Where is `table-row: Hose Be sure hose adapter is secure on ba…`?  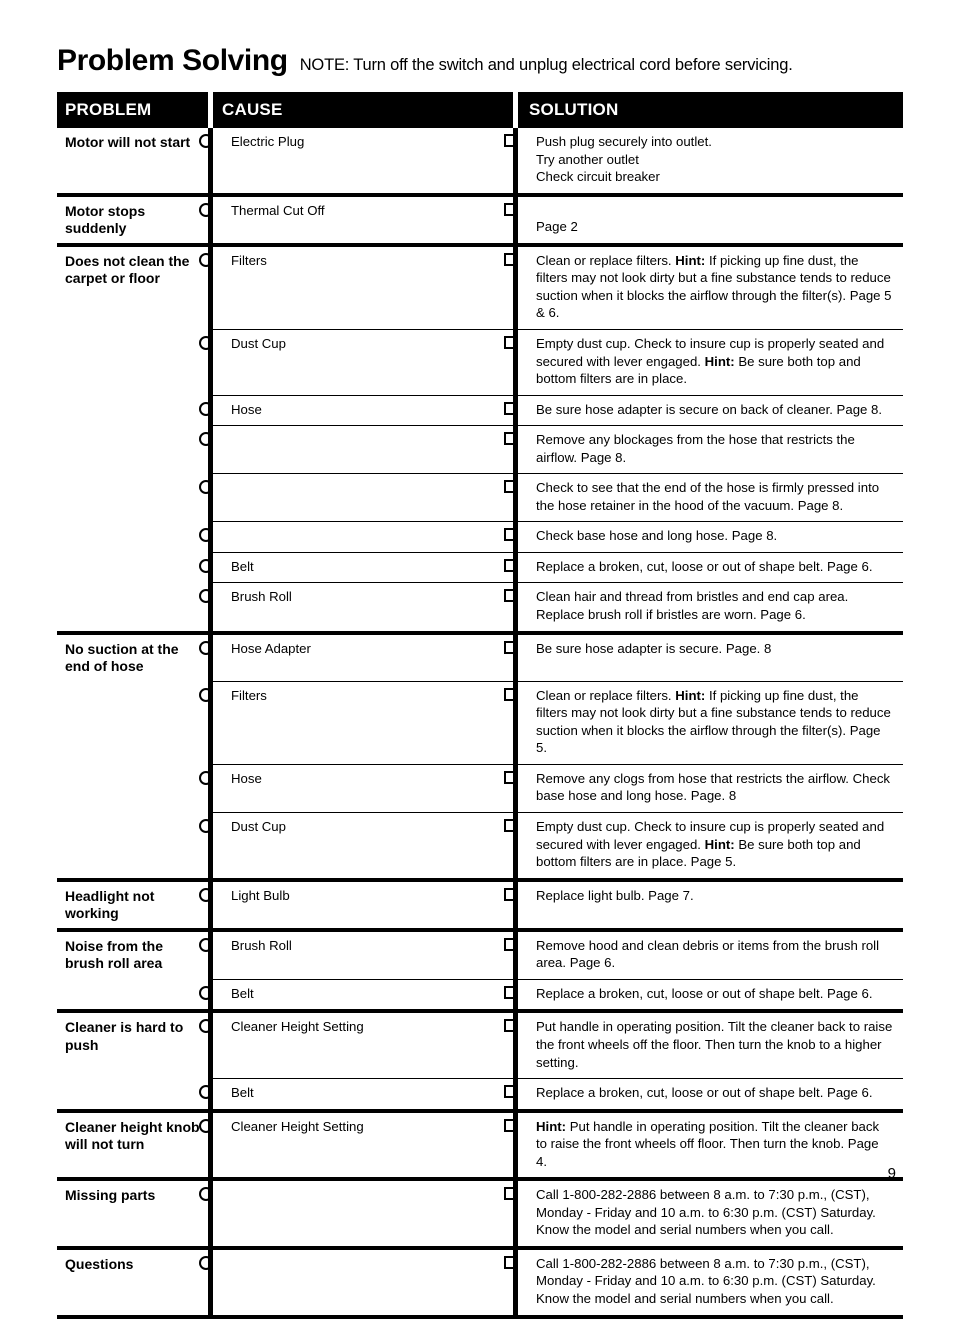
table-row: Hose Be sure hose adapter is secure on ba… is located at coordinates (480, 410).